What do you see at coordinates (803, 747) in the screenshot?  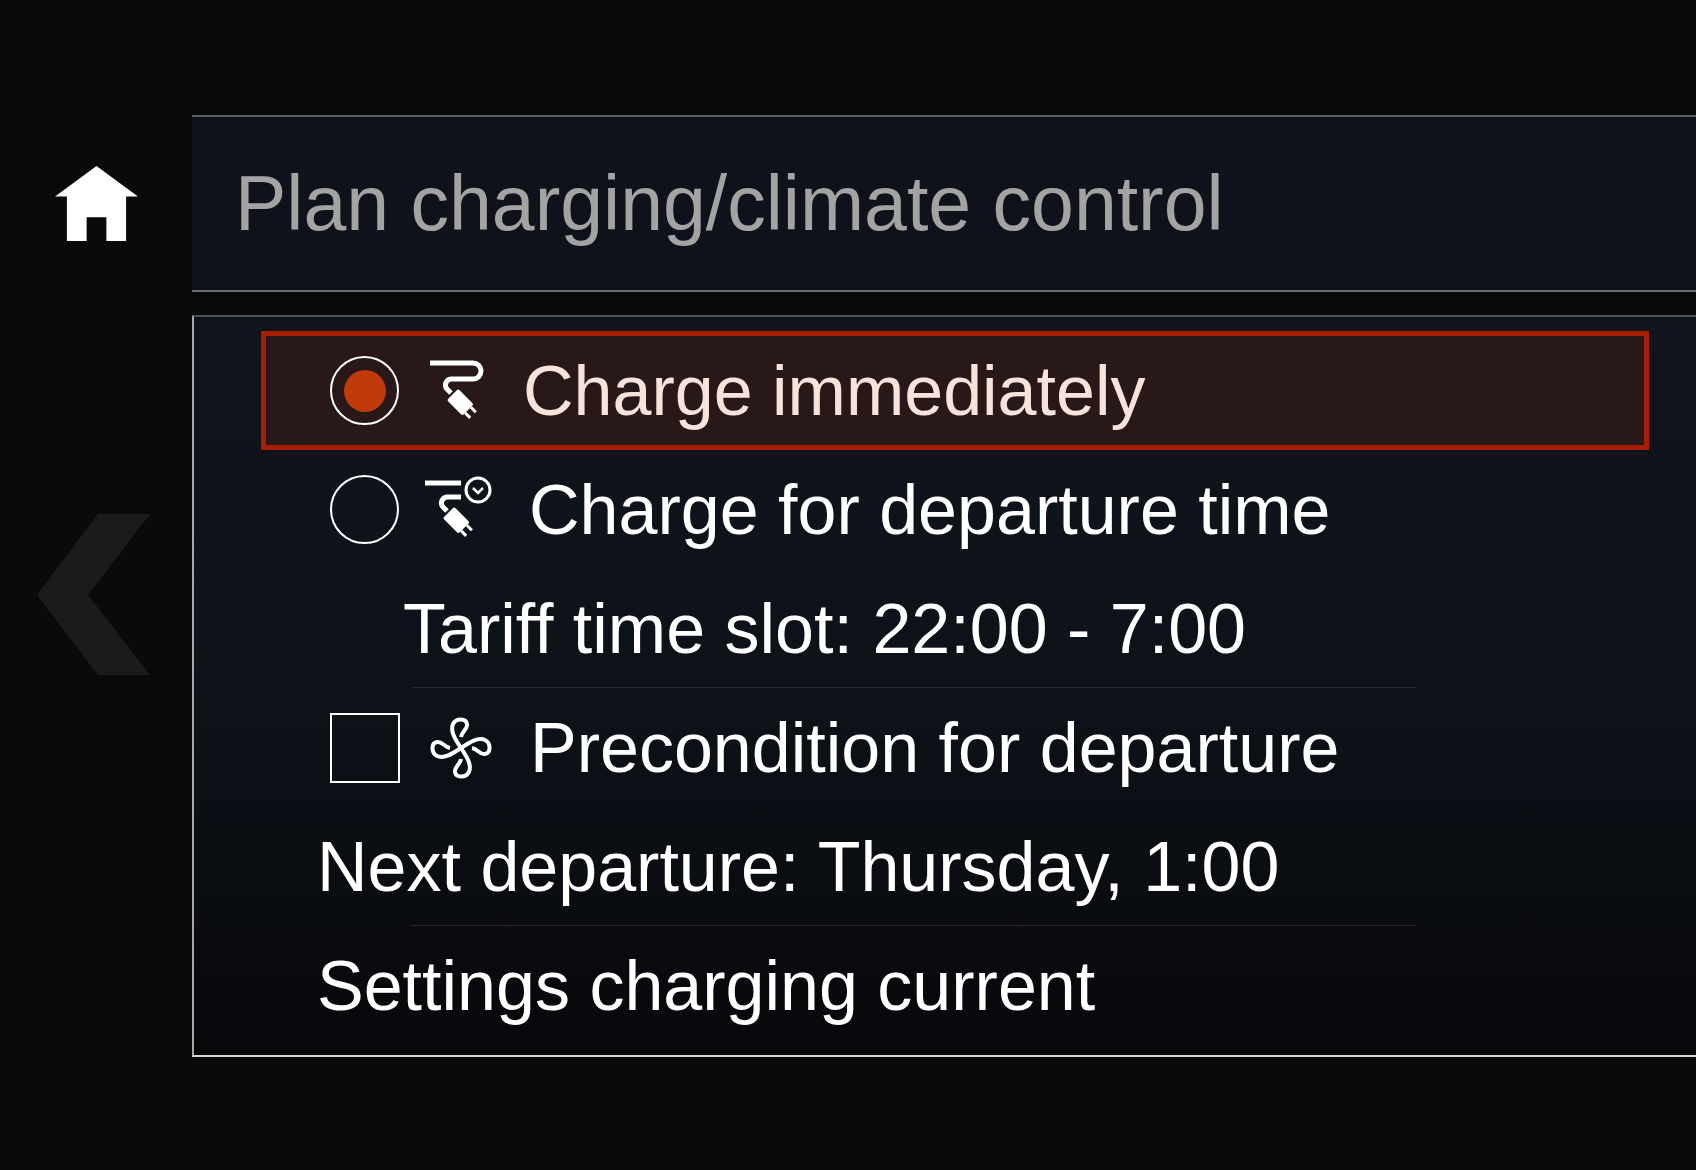 I see `menu-item: Precondition for departure` at bounding box center [803, 747].